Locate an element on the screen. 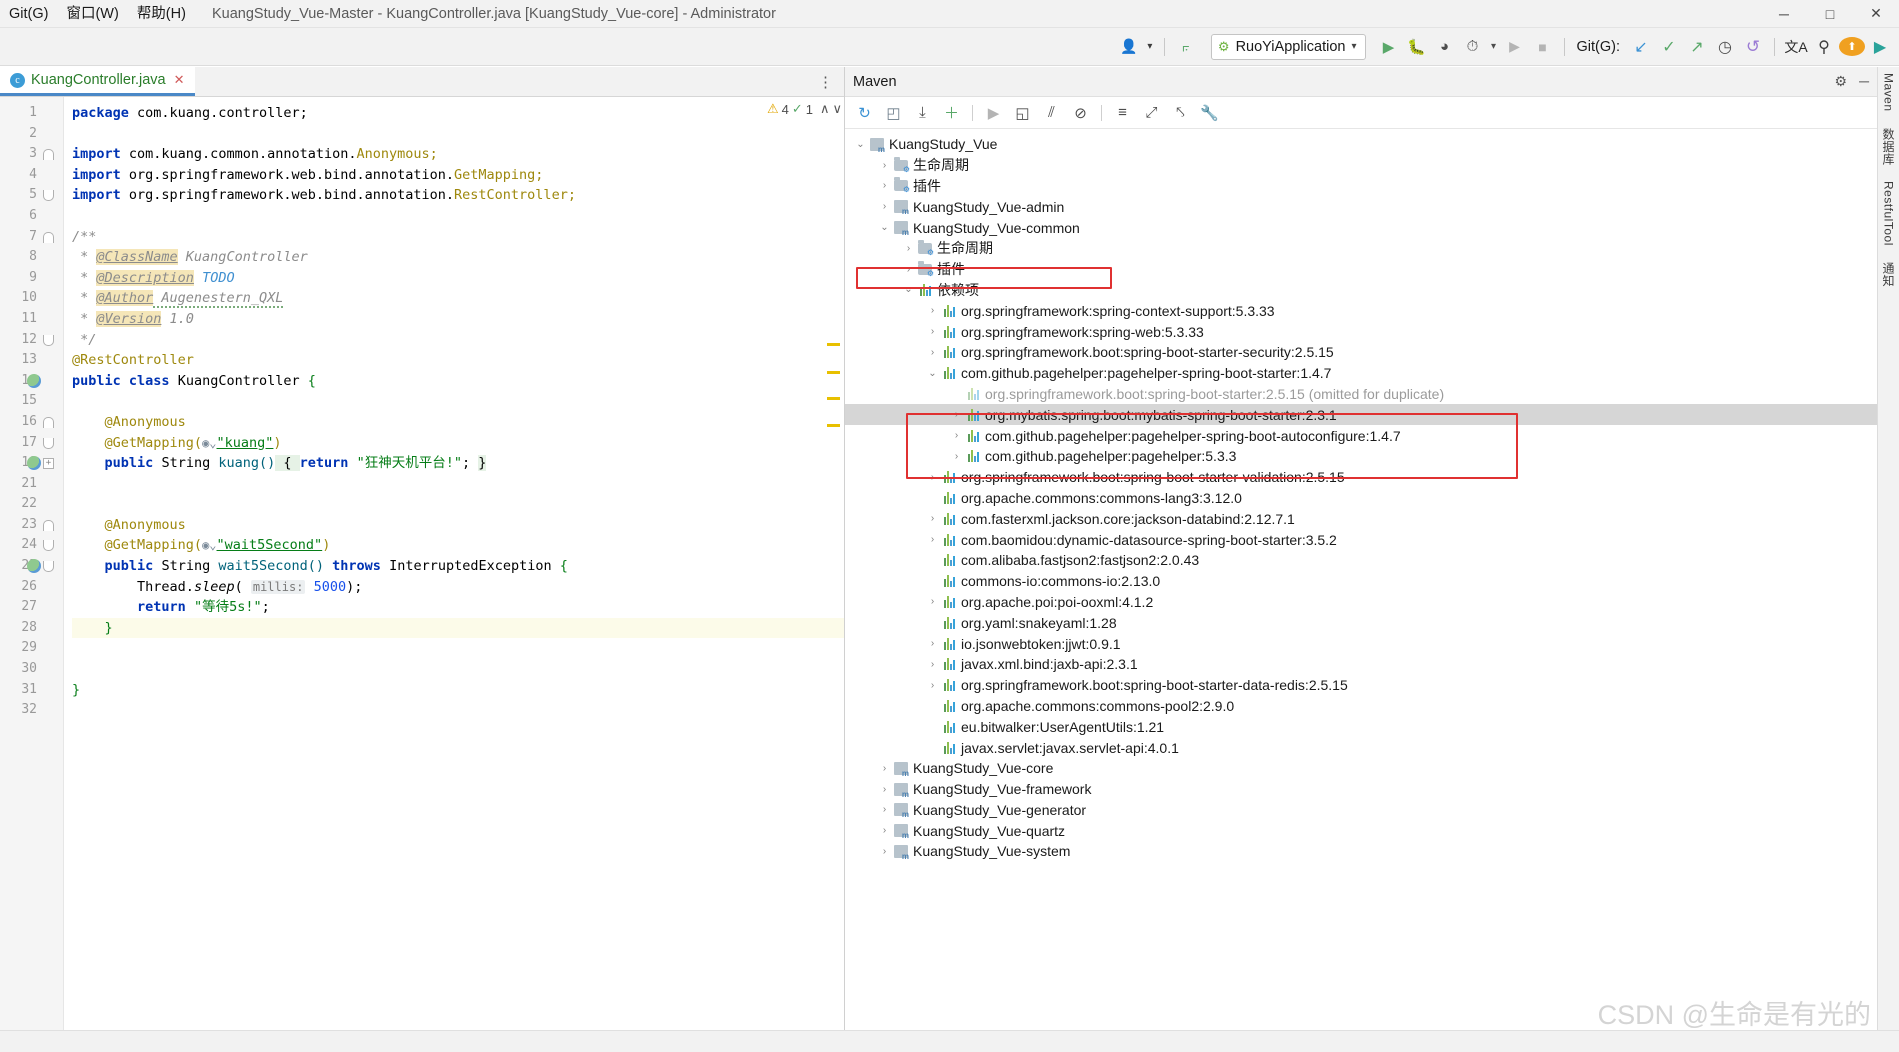 The height and width of the screenshot is (1052, 1899). chevron-down-icon: ⌄ is located at coordinates (860, 144).